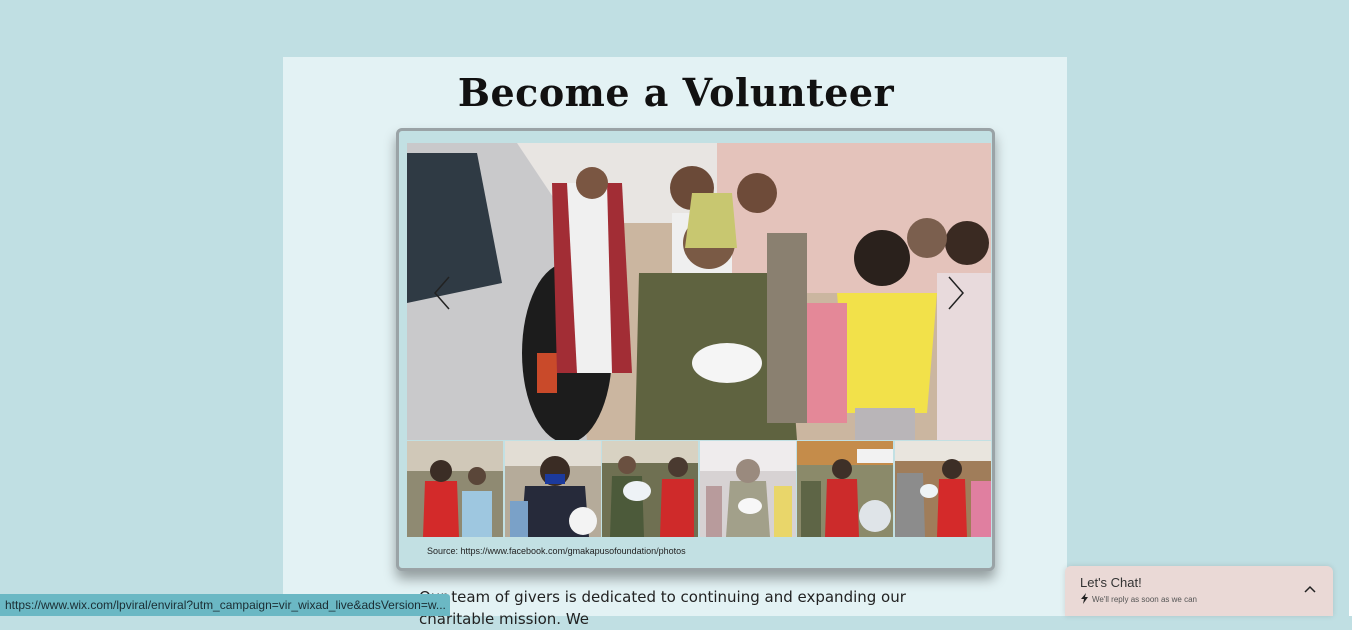  Describe the element at coordinates (1084, 598) in the screenshot. I see `lightning-icon` at that location.